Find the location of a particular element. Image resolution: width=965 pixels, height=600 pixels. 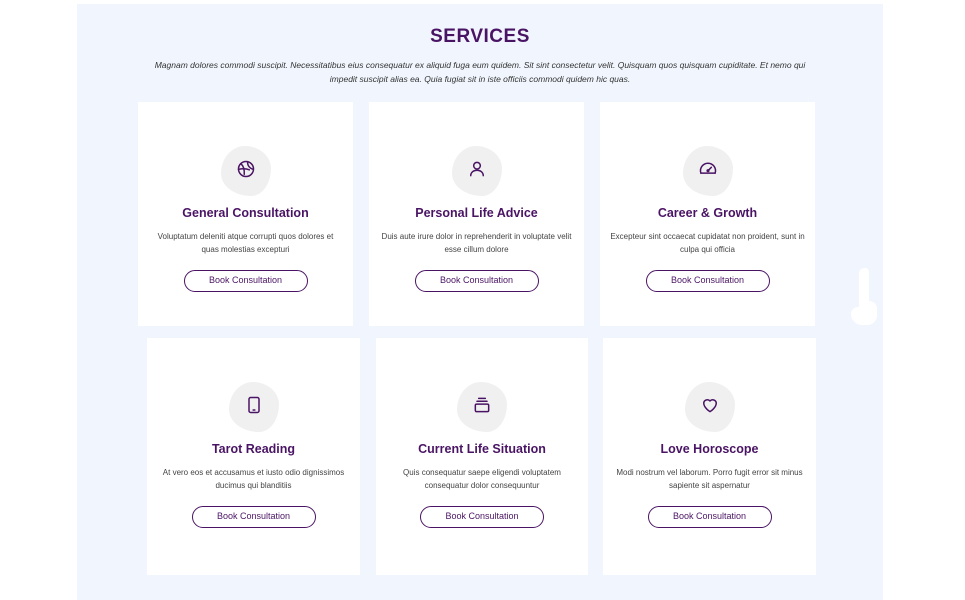

hand-cursor-icon is located at coordinates (862, 296).